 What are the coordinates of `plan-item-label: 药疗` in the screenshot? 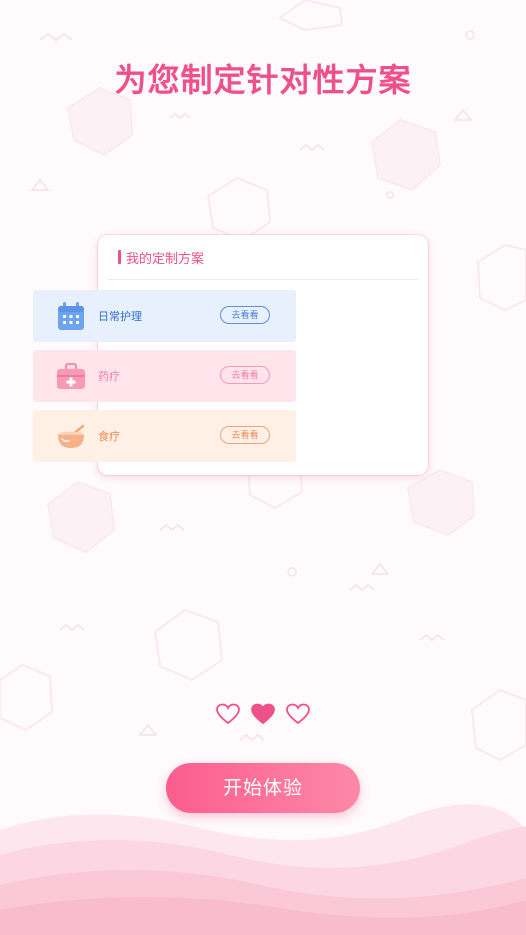 It's located at (109, 376).